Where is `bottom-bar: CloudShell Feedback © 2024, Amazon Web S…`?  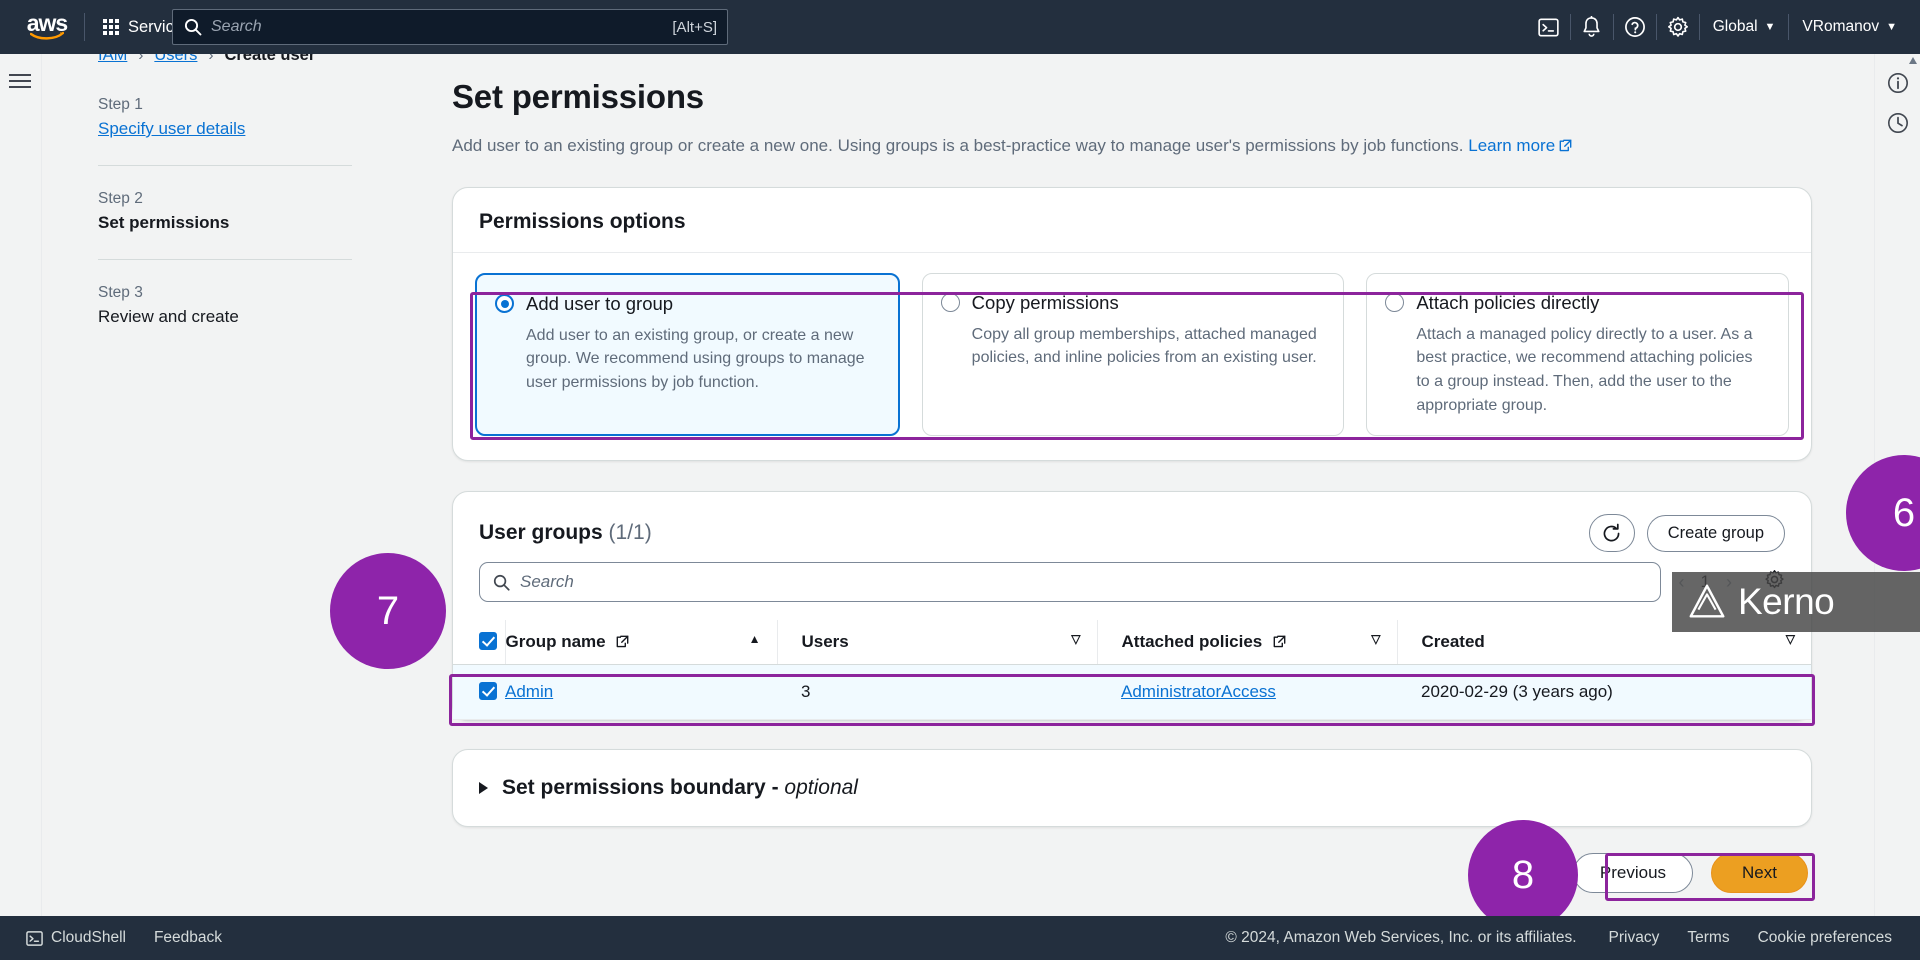 bottom-bar: CloudShell Feedback © 2024, Amazon Web S… is located at coordinates (960, 938).